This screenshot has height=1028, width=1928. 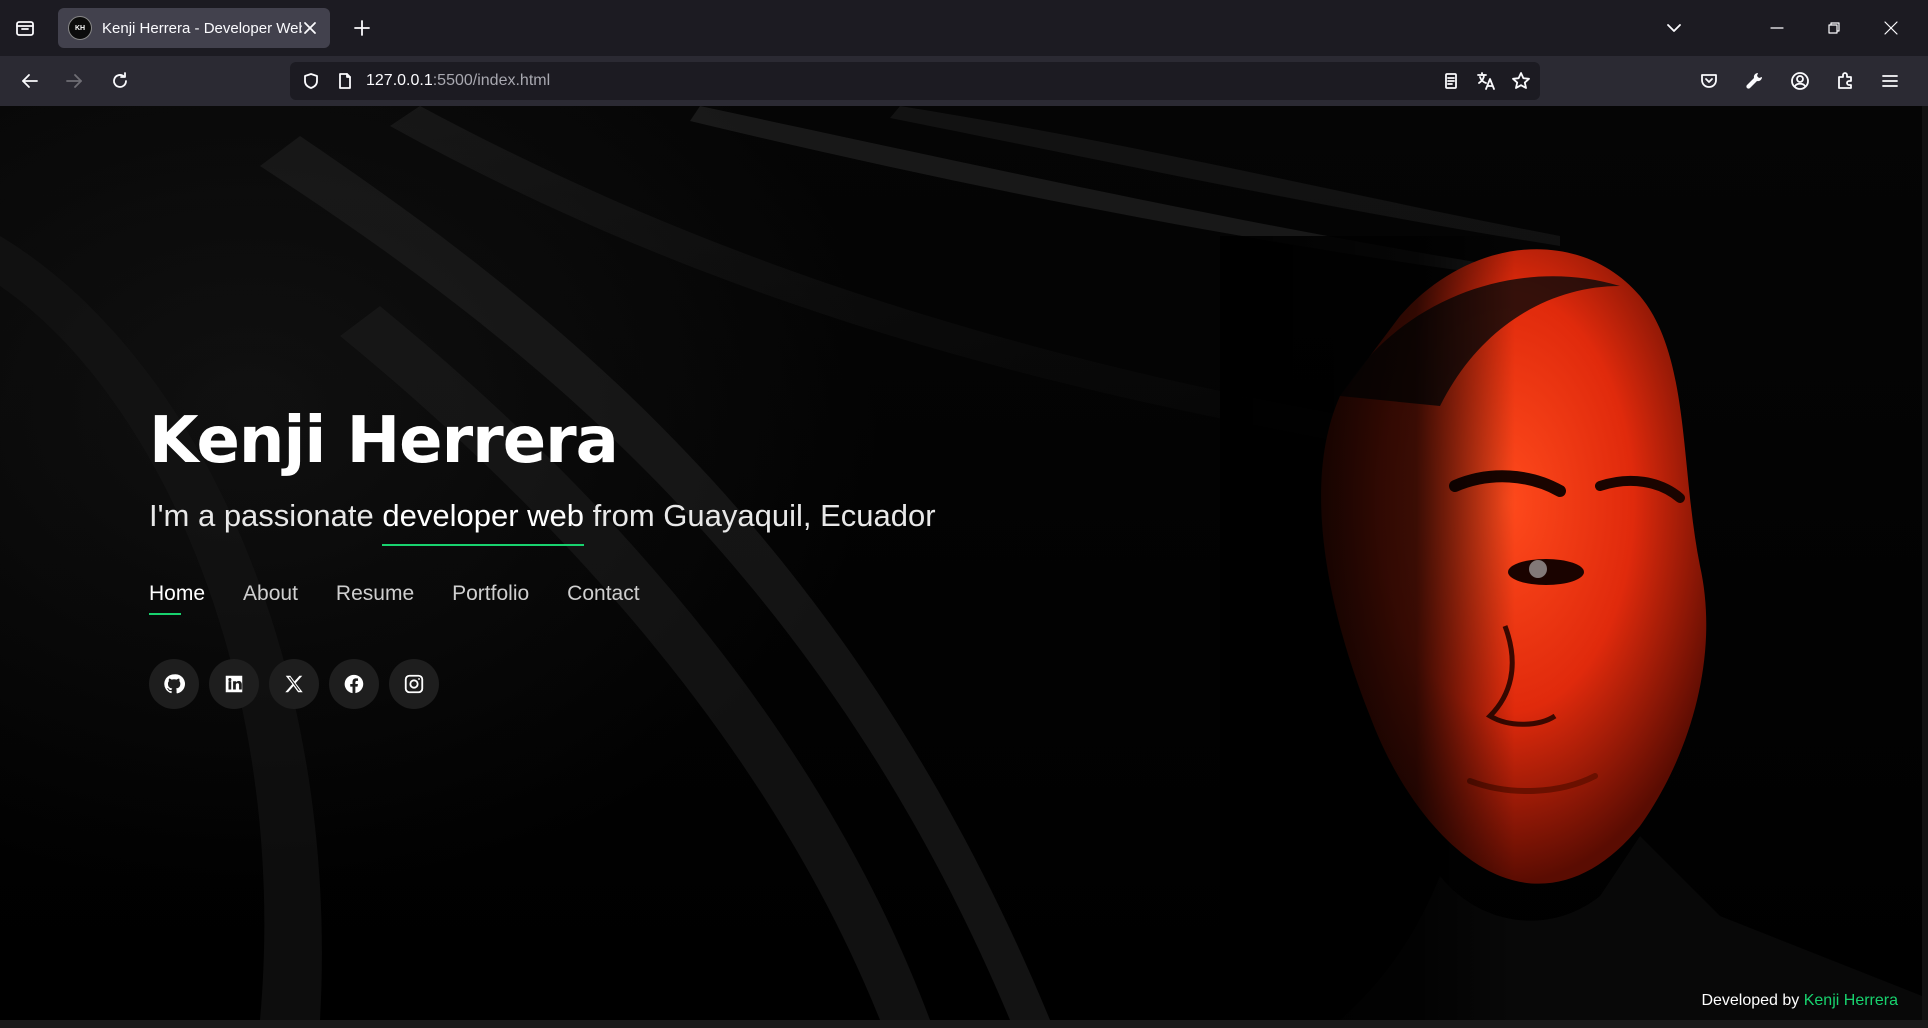 I want to click on shield-icon, so click(x=311, y=81).